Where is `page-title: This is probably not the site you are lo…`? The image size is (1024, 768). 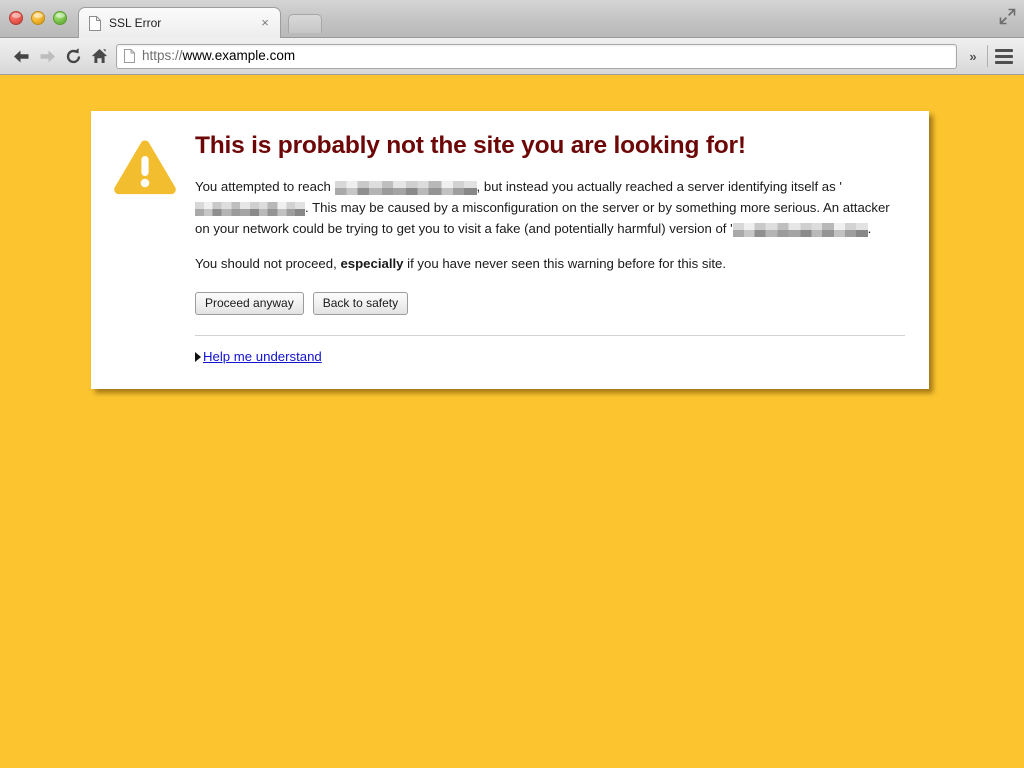
page-title: This is probably not the site you are lo… is located at coordinates (470, 145).